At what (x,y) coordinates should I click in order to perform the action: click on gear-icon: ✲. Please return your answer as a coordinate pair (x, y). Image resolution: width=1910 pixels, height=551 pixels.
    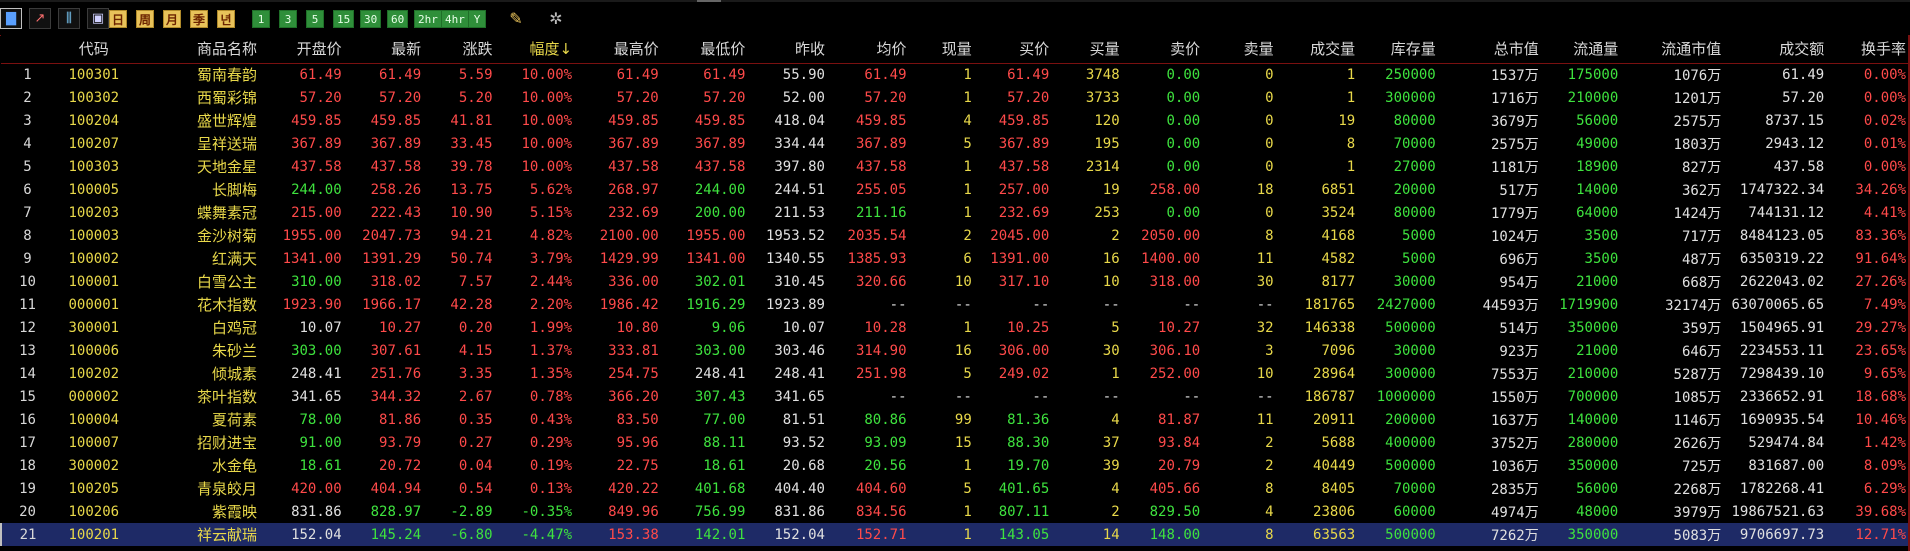
    Looking at the image, I should click on (556, 18).